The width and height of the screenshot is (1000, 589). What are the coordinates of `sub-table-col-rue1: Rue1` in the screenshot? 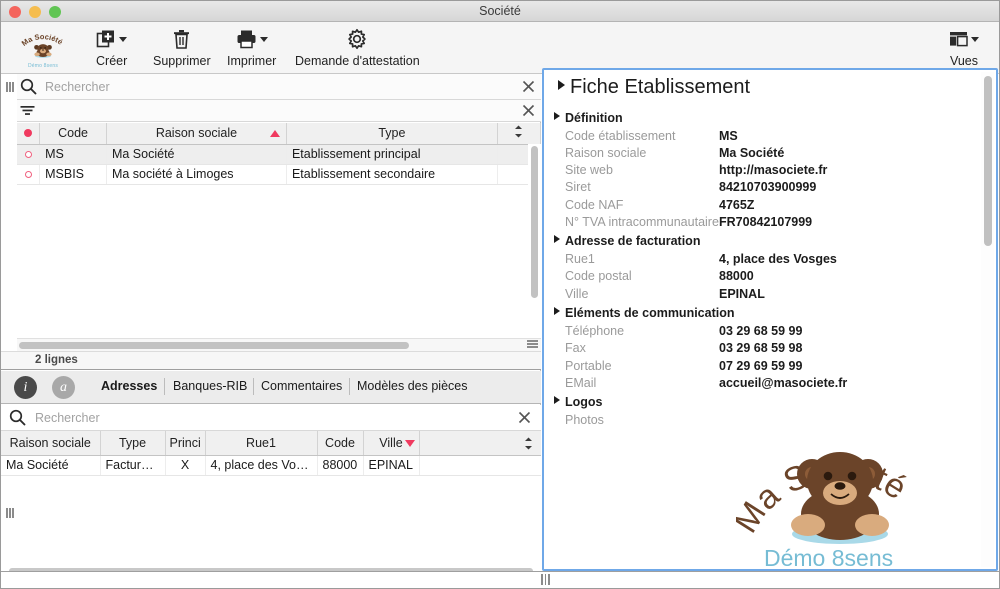 It's located at (261, 443).